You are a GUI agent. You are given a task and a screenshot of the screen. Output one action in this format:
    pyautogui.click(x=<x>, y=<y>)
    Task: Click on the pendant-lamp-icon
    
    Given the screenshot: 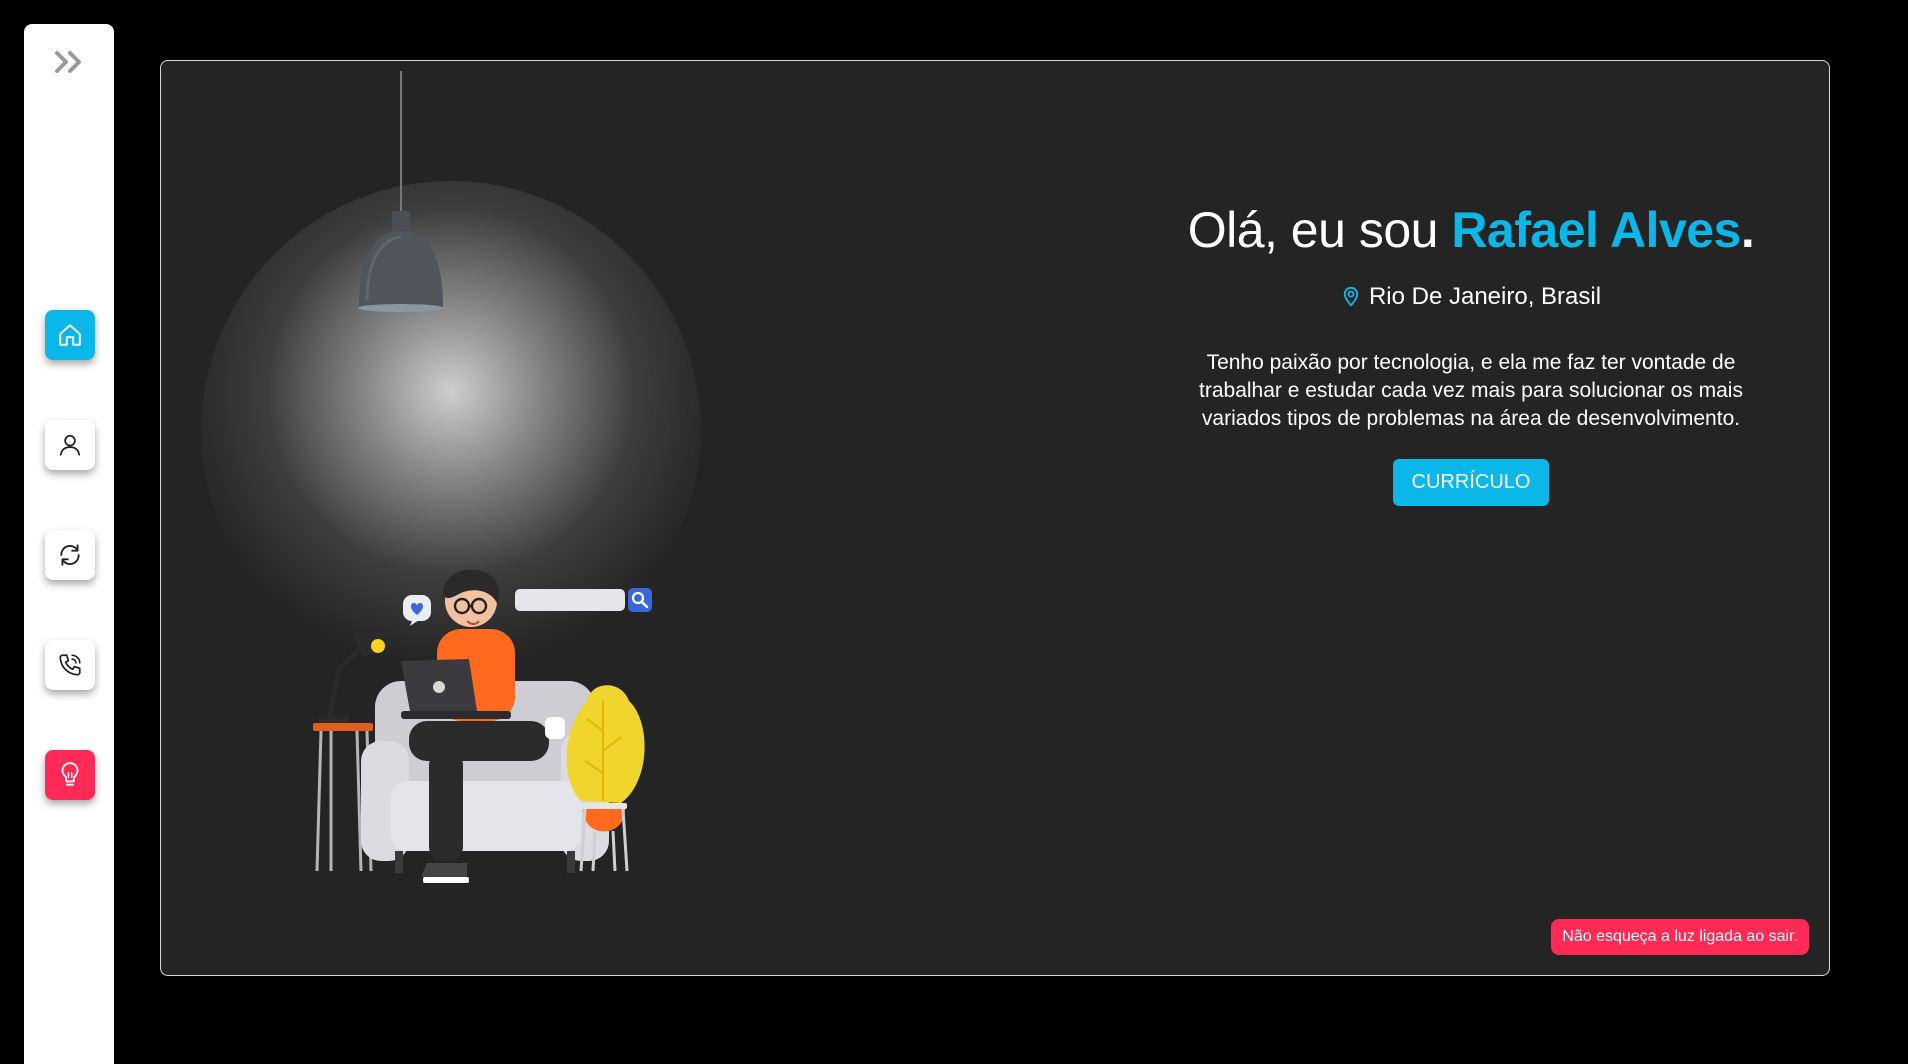 What is the action you would take?
    pyautogui.click(x=401, y=191)
    